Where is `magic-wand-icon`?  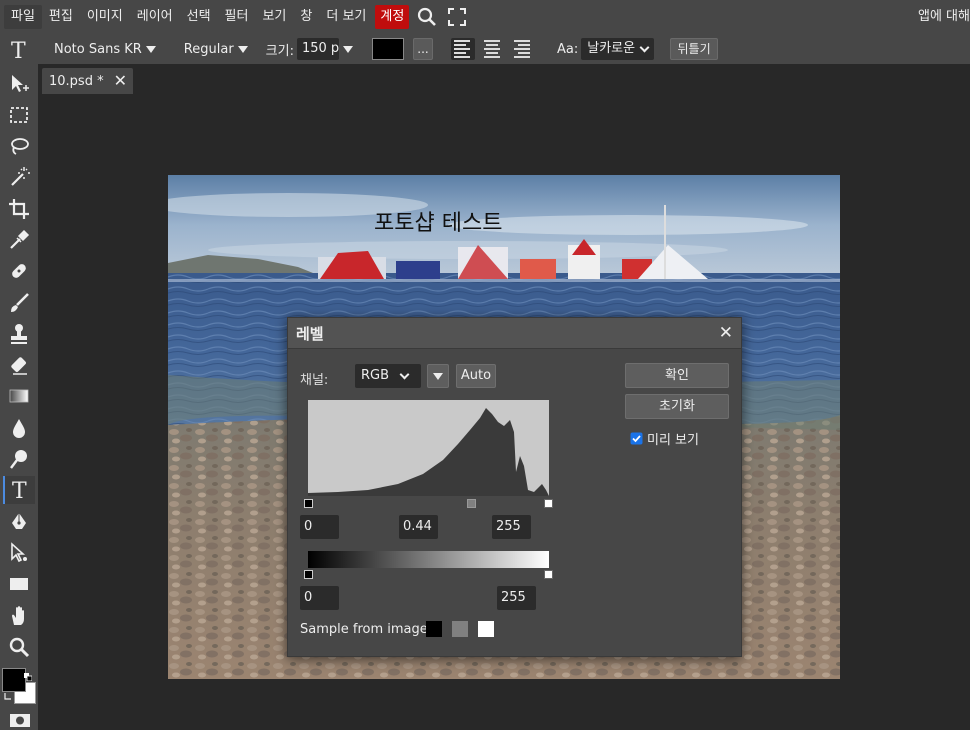
magic-wand-icon is located at coordinates (19, 177).